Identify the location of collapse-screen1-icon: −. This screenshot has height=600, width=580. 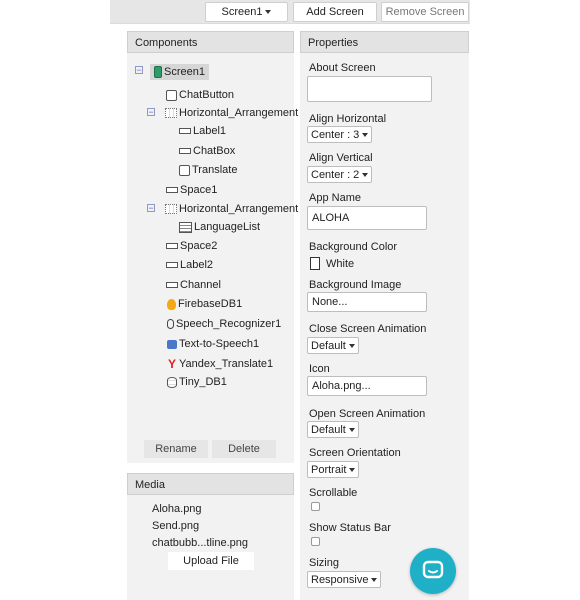
(139, 70).